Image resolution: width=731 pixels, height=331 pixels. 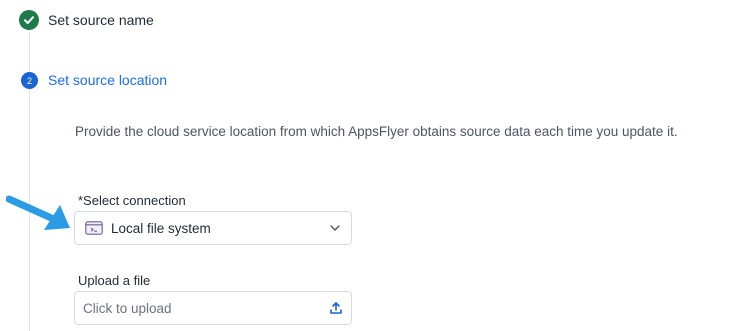 I want to click on upload-file-label: Upload a file, so click(x=114, y=280).